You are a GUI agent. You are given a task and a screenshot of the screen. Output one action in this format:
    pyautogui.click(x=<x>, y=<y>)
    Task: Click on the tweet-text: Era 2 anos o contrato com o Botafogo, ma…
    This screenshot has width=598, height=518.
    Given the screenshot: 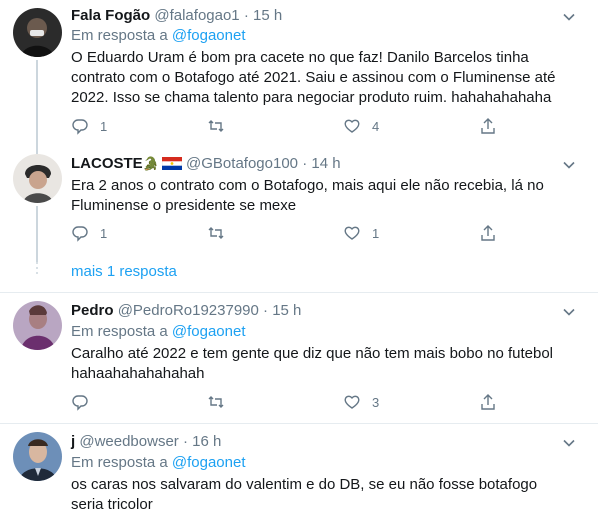 What is the action you would take?
    pyautogui.click(x=307, y=195)
    